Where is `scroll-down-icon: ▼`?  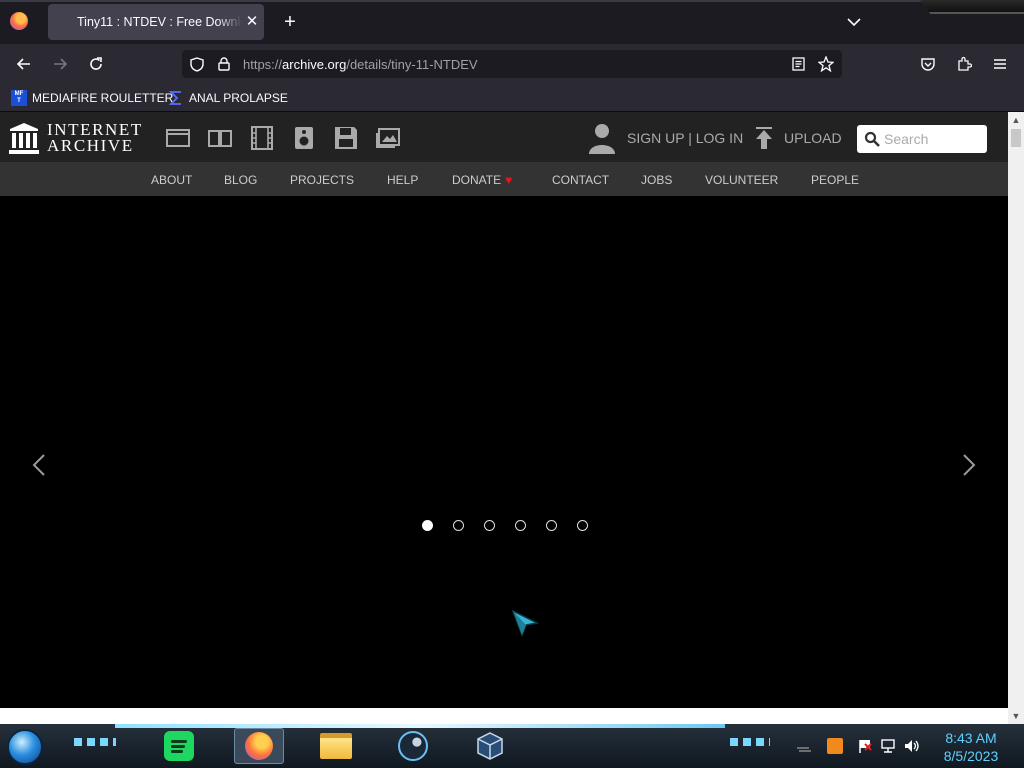
scroll-down-icon: ▼ is located at coordinates (1016, 716).